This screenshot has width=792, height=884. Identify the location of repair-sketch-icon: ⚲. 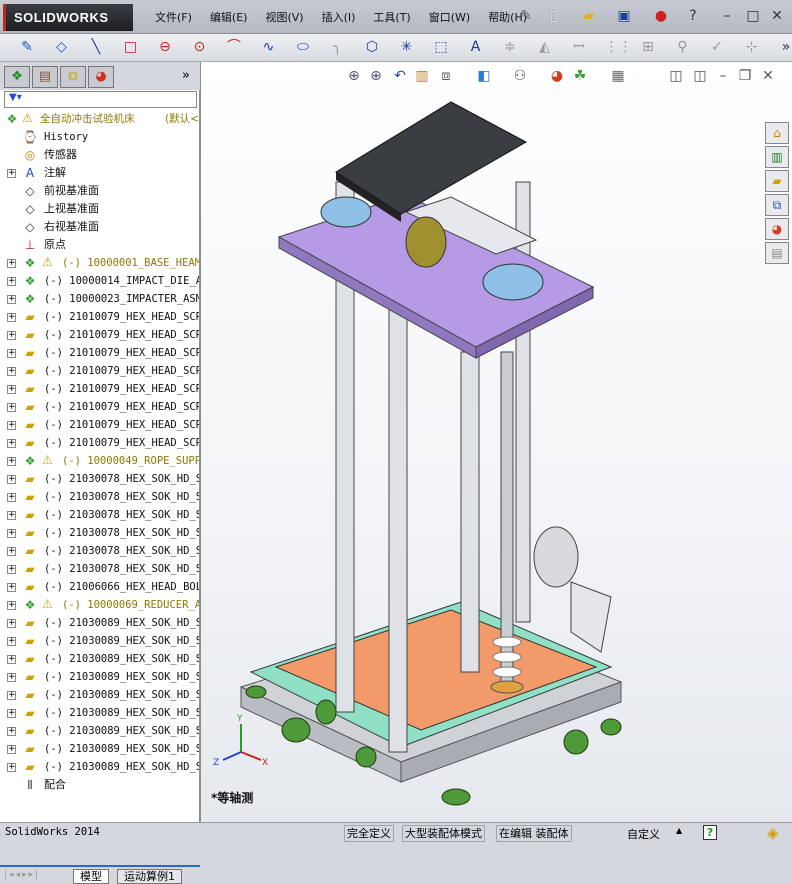
(683, 48).